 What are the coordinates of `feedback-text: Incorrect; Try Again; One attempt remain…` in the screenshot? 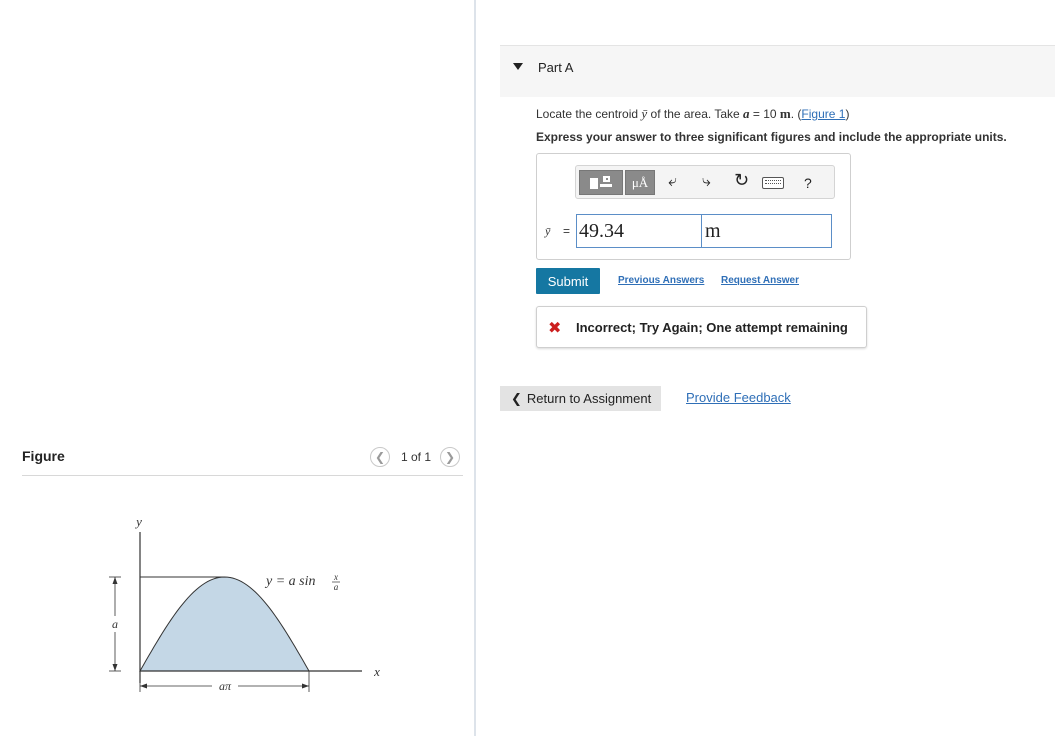 It's located at (712, 327).